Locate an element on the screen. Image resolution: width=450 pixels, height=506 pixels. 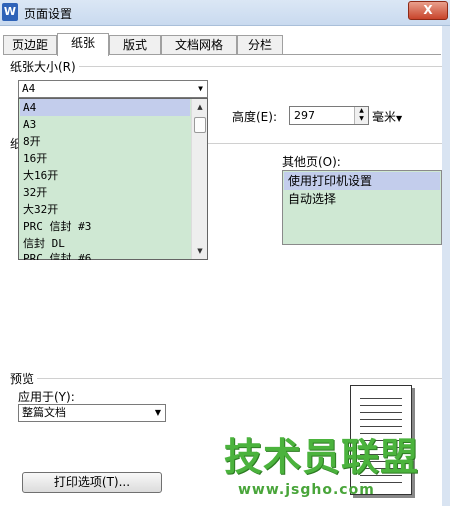
dropdown-scrollbar: ▲ ▼ is located at coordinates (199, 179).